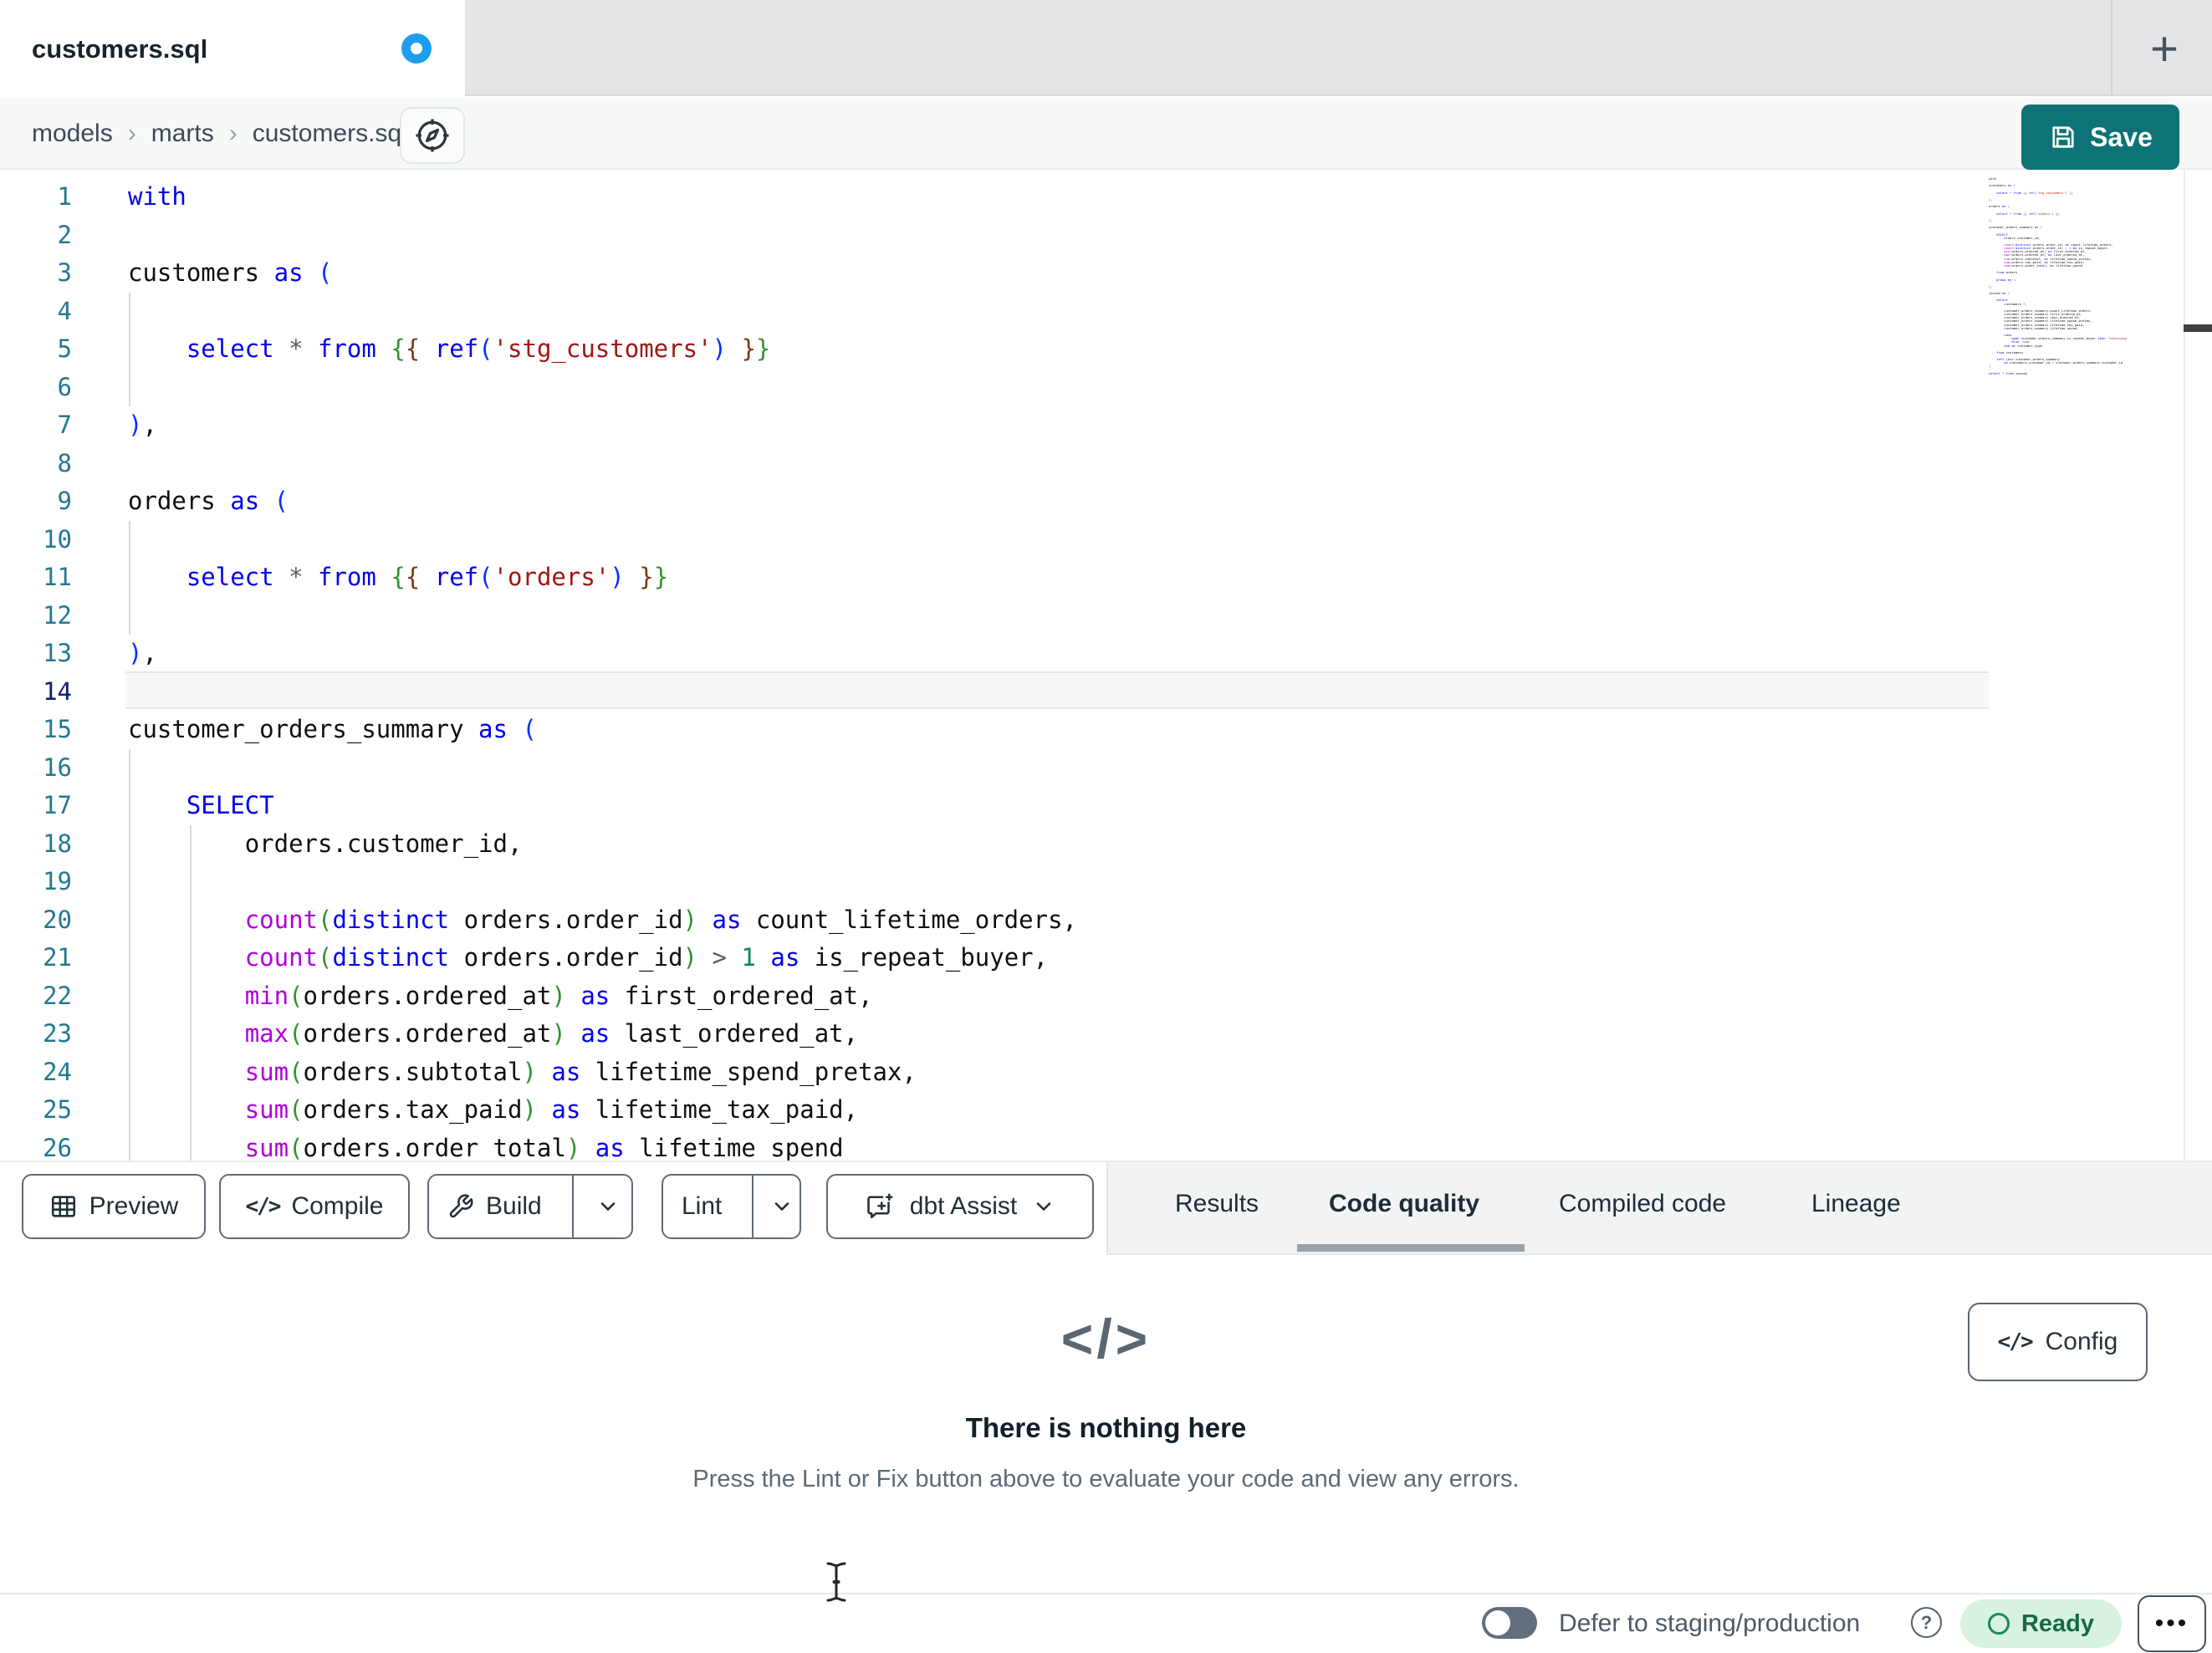 This screenshot has height=1653, width=2212. I want to click on dbt-assist-button: dbt Assist, so click(960, 1206).